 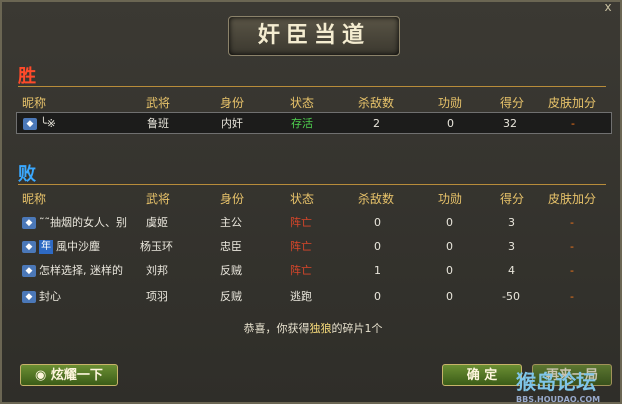 What do you see at coordinates (78, 246) in the screenshot?
I see `nickname: 風中沙塵` at bounding box center [78, 246].